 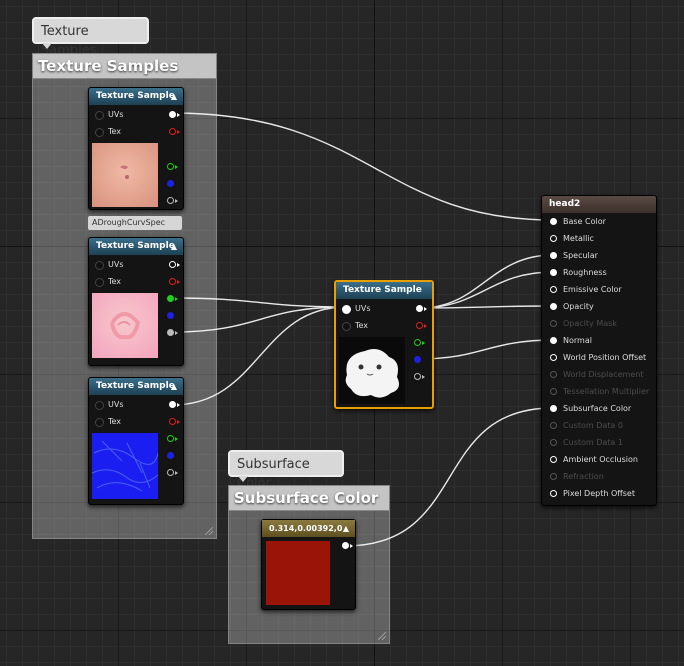 I want to click on material-input-base-color: Base Color, so click(x=597, y=221).